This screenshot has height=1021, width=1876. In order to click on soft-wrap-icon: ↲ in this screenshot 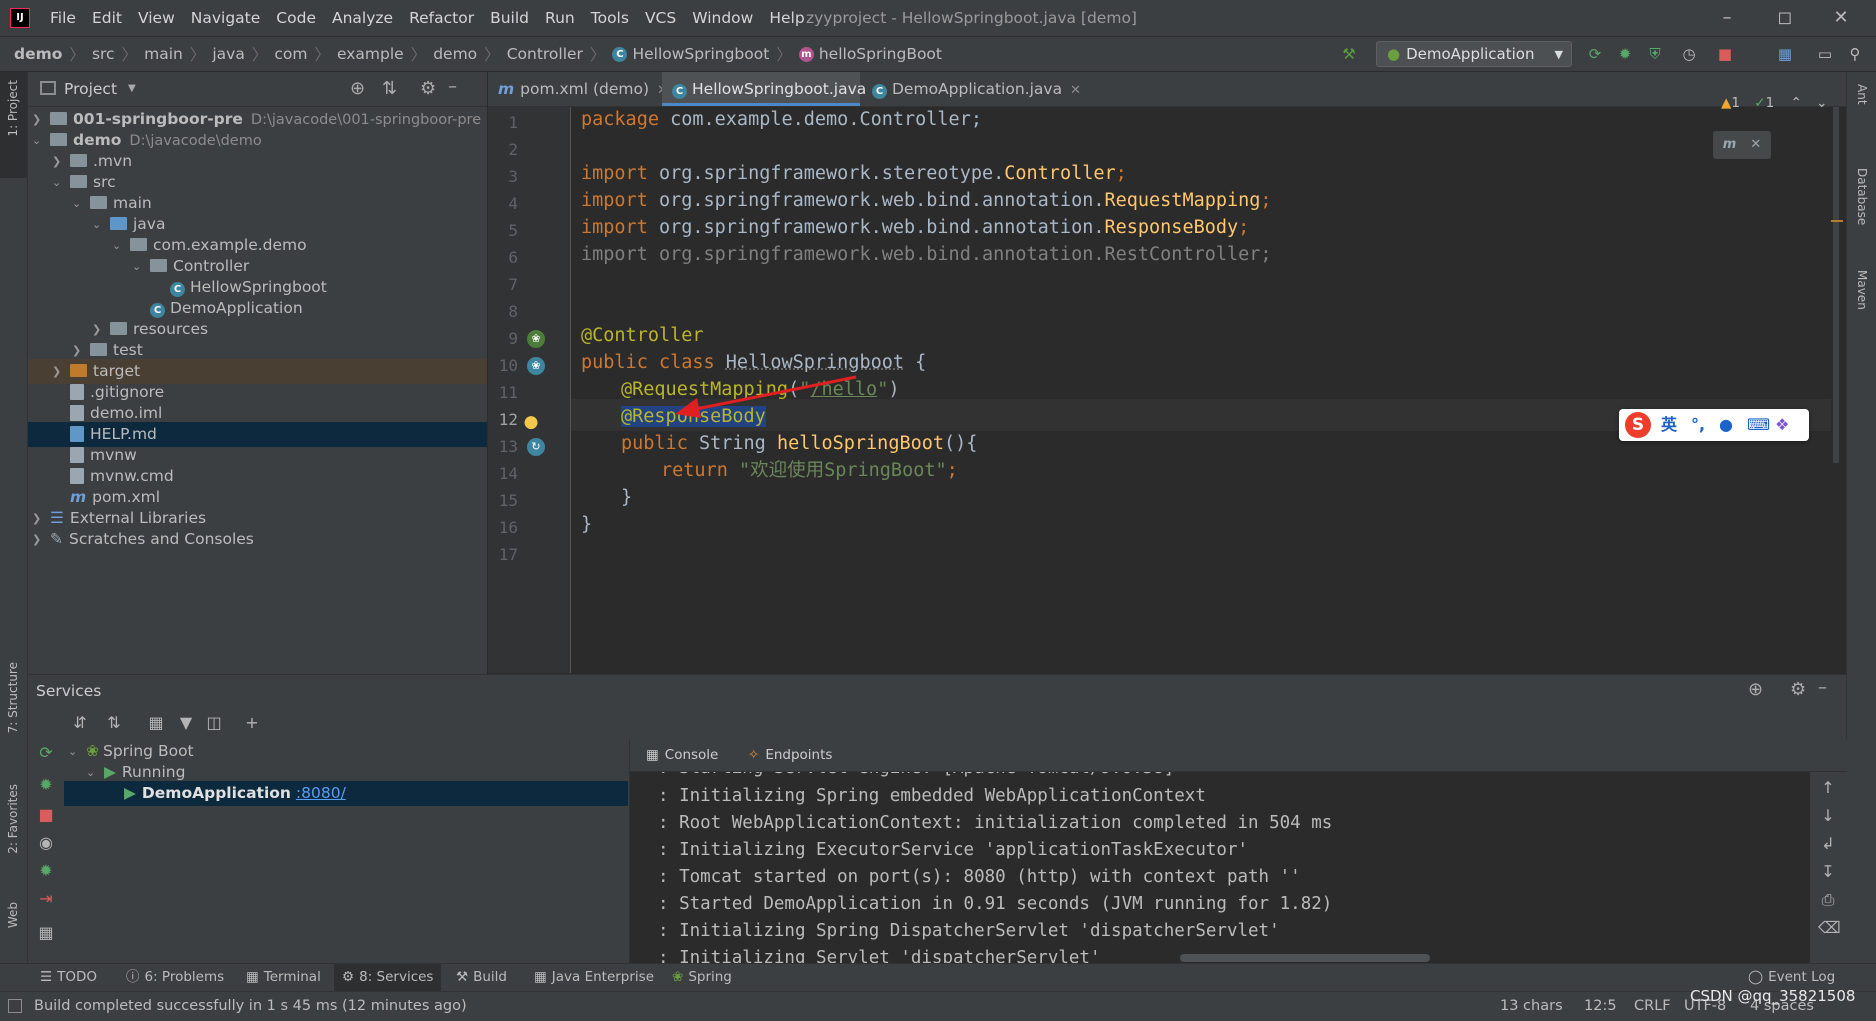, I will do `click(1828, 844)`.